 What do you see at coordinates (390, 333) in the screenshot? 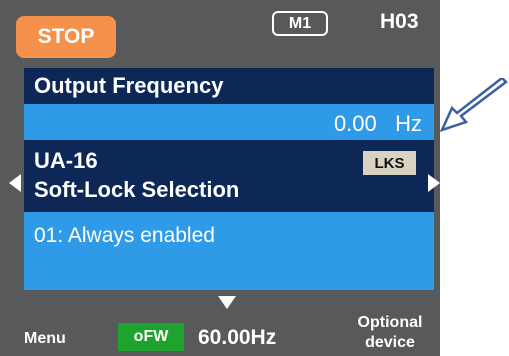
I see `optional-device-softkey: Optional device` at bounding box center [390, 333].